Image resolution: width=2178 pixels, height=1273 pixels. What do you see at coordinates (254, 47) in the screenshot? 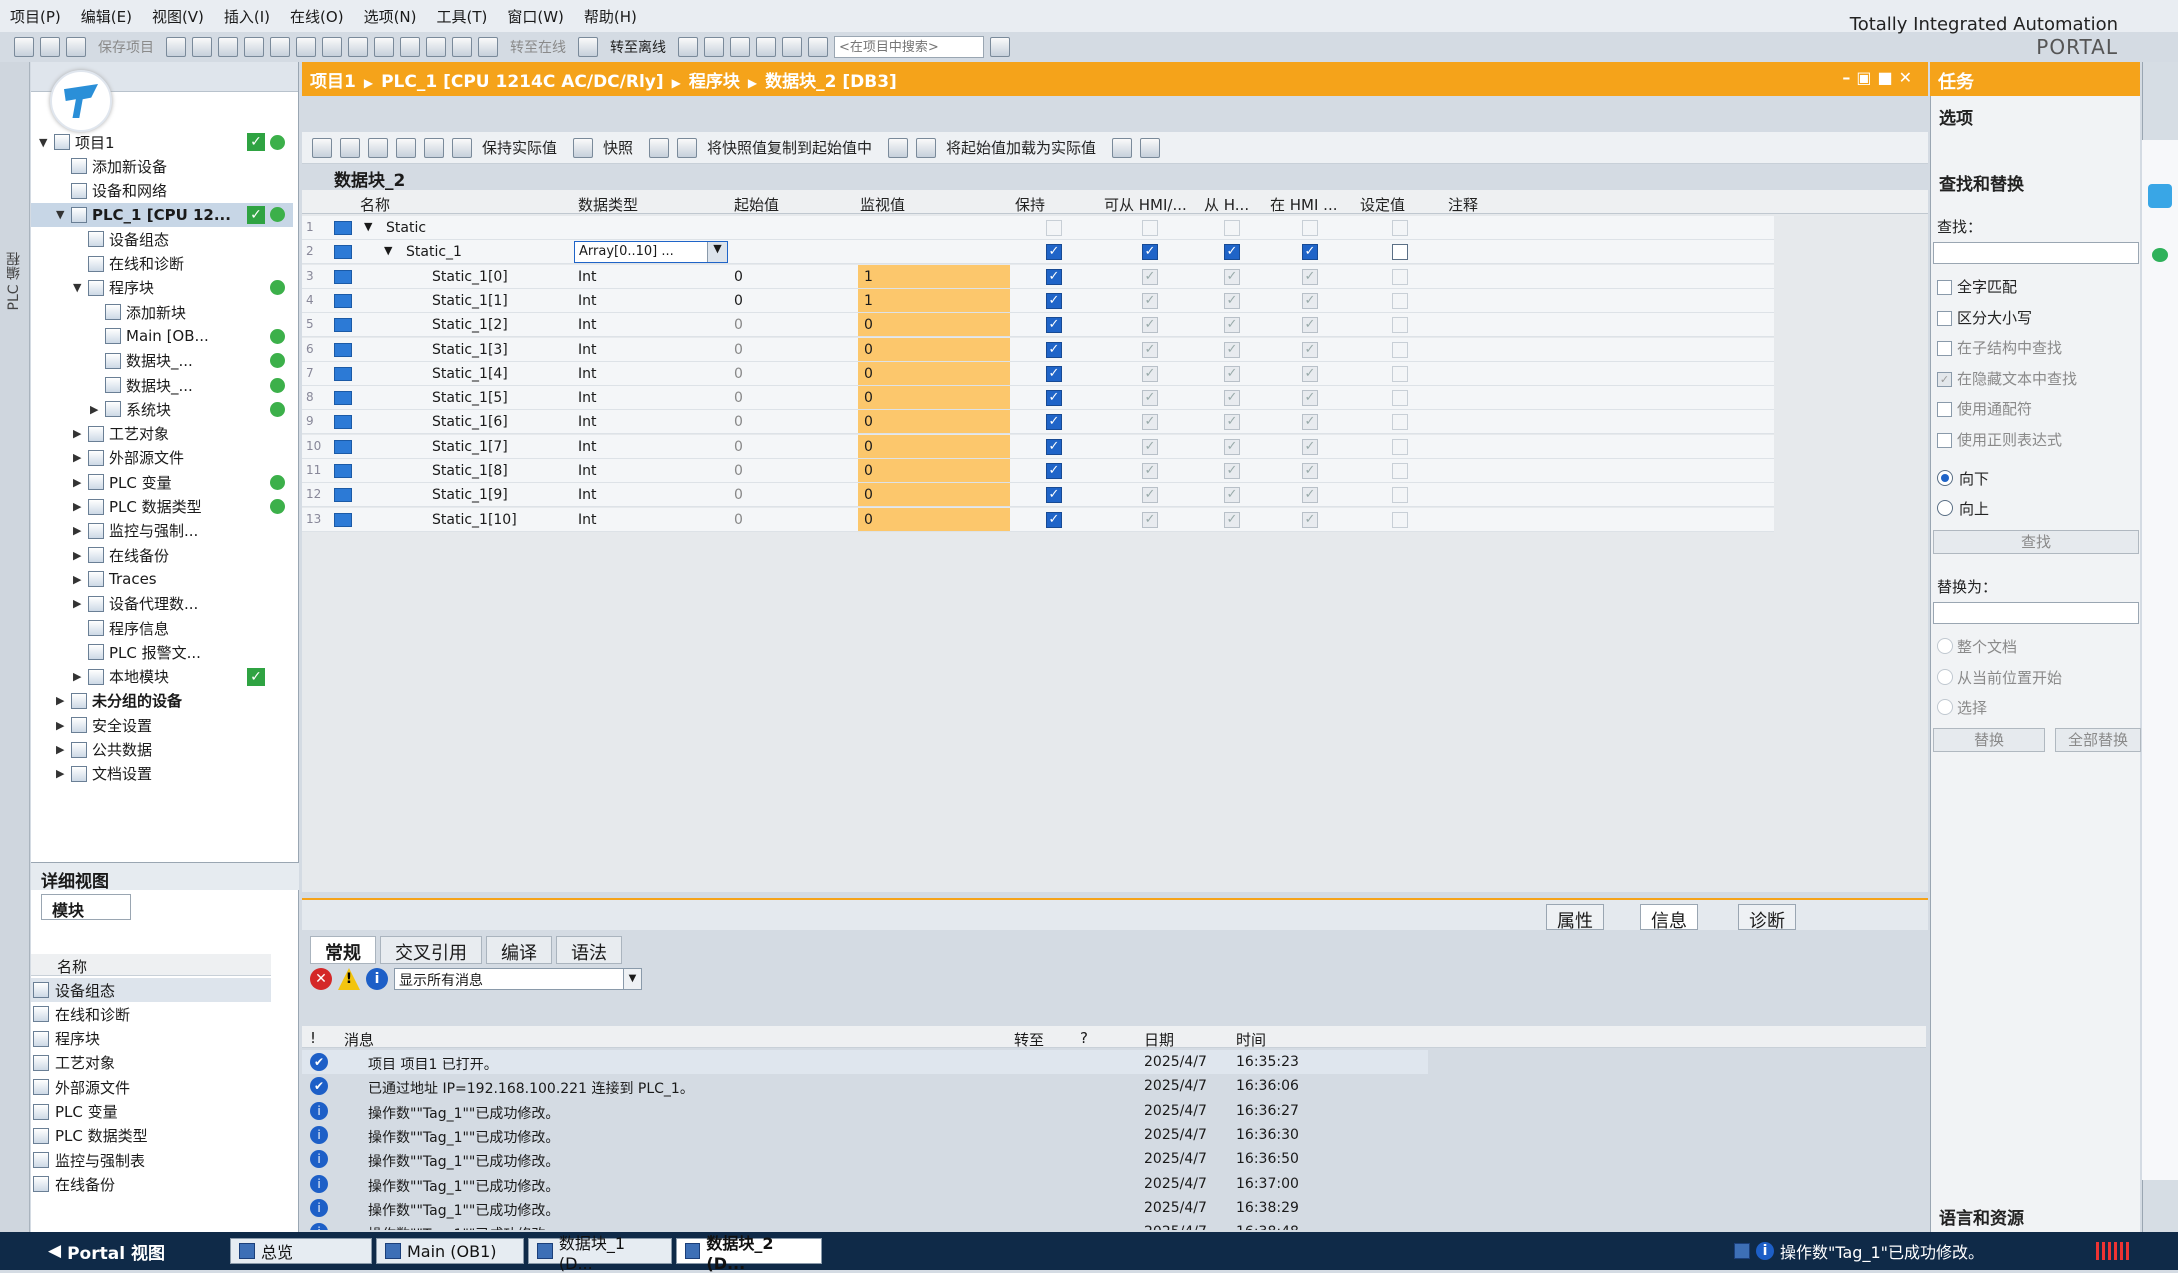
I see `paste-icon` at bounding box center [254, 47].